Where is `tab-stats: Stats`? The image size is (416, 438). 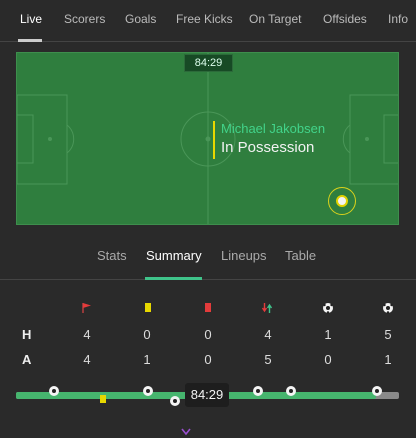
tab-stats: Stats is located at coordinates (112, 255).